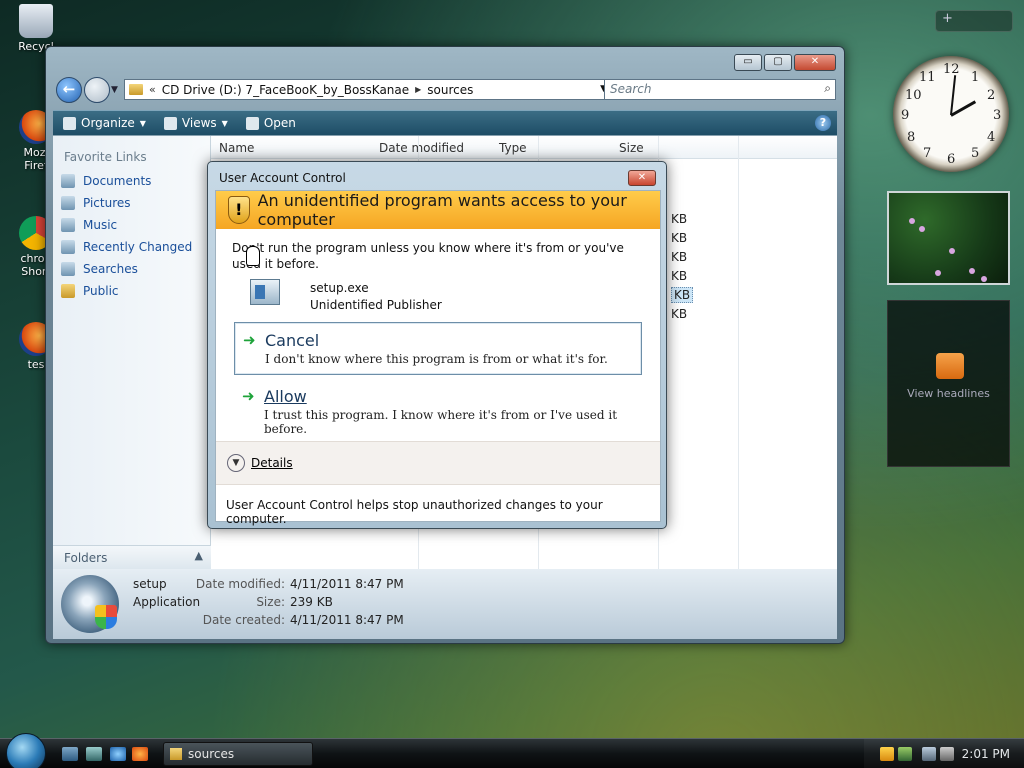 The height and width of the screenshot is (768, 1024). What do you see at coordinates (150, 584) in the screenshot?
I see `details-file-name: setup` at bounding box center [150, 584].